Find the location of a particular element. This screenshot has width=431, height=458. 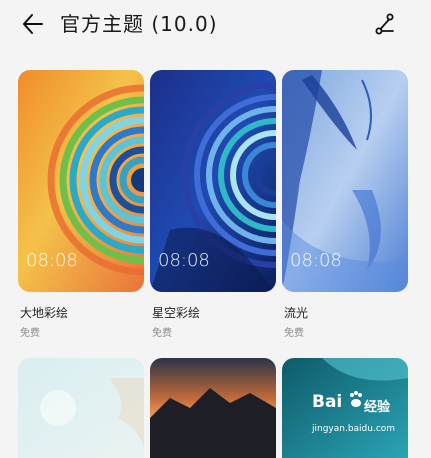

theme-card-star: 08:08 is located at coordinates (213, 181).